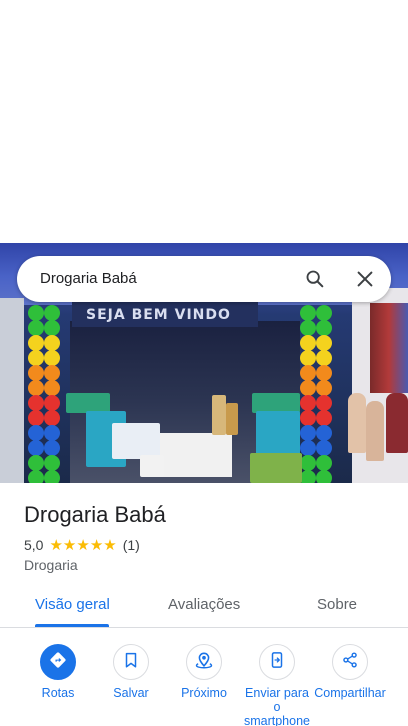 Image resolution: width=408 pixels, height=726 pixels. What do you see at coordinates (389, 348) in the screenshot?
I see `photo-clothes` at bounding box center [389, 348].